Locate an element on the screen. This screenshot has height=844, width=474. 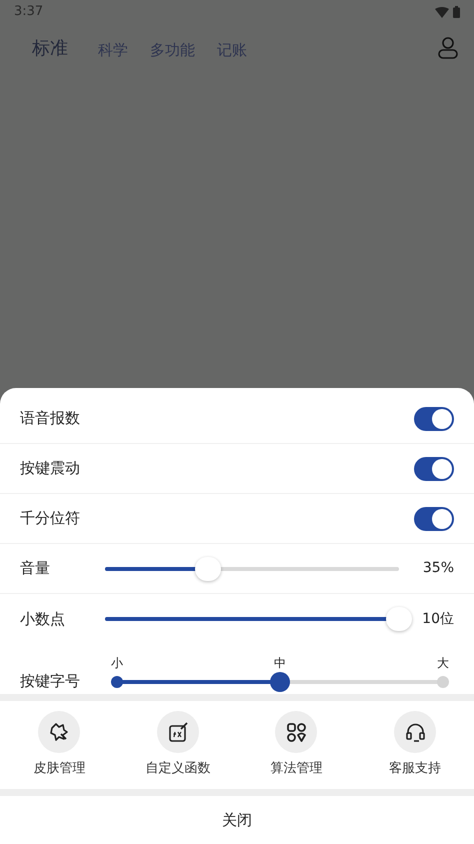
setting-label: 按键震动 is located at coordinates (50, 469).